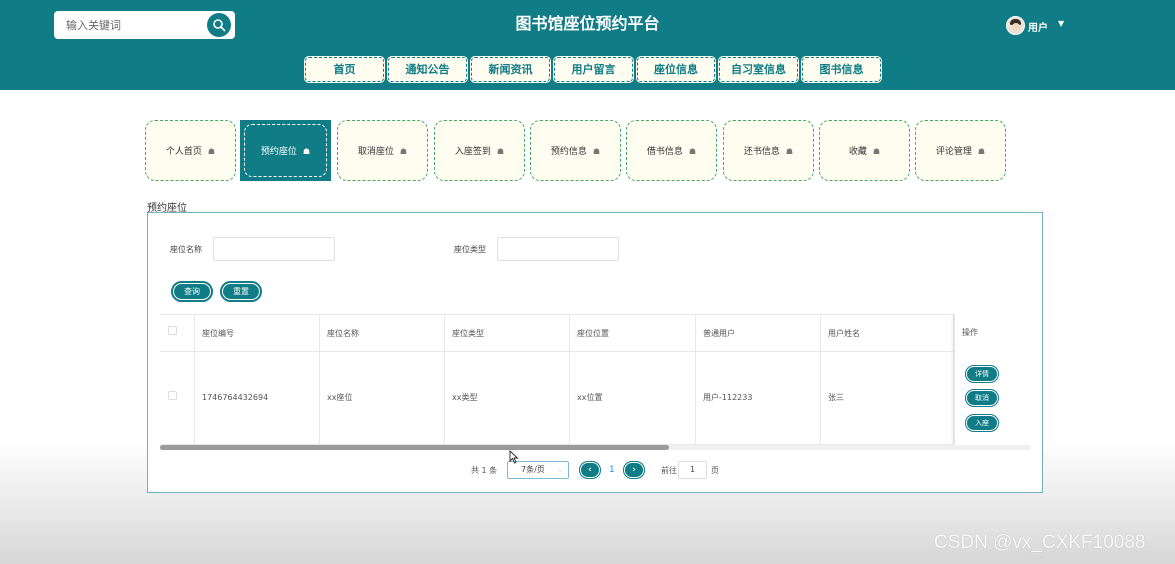 Image resolution: width=1175 pixels, height=564 pixels. Describe the element at coordinates (472, 152) in the screenshot. I see `tile-label: 入座签到` at that location.